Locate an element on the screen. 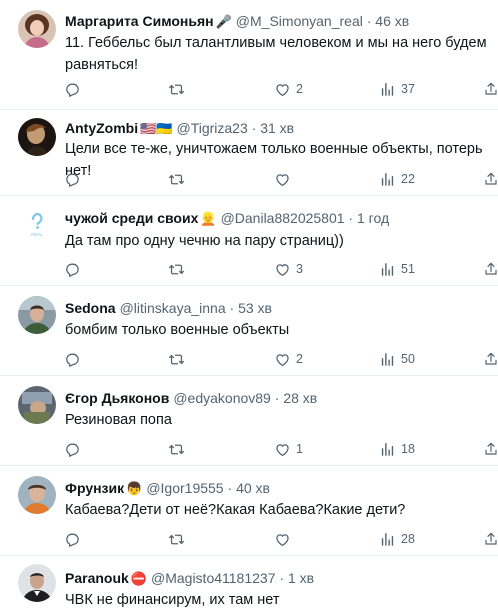  author-name: Paranouk is located at coordinates (97, 578).